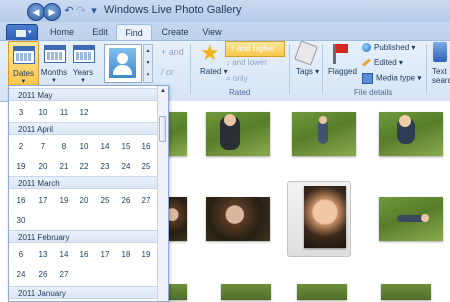 This screenshot has height=302, width=450. Describe the element at coordinates (172, 52) in the screenshot. I see `and-button: + and` at that location.